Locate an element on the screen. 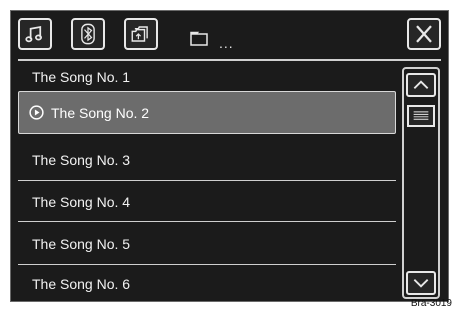 Image resolution: width=456 pixels, height=310 pixels. scroll-thumb-icon is located at coordinates (421, 115).